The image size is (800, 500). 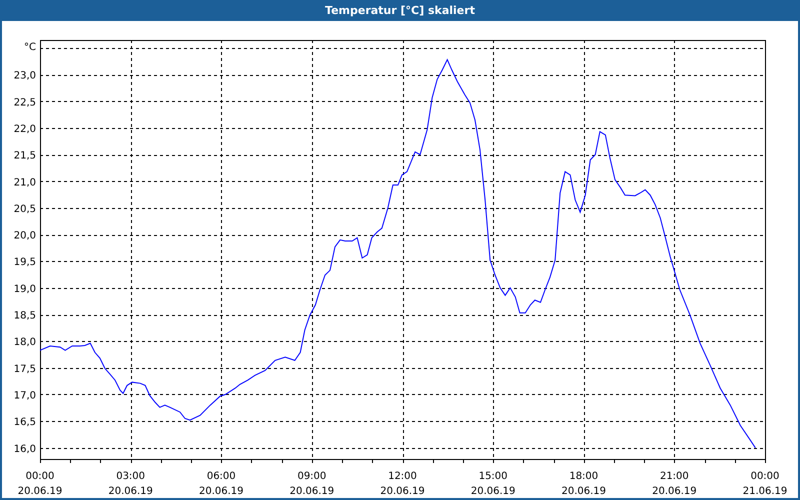 I want to click on window-title: Temperatur [°C] skaliert, so click(x=400, y=10).